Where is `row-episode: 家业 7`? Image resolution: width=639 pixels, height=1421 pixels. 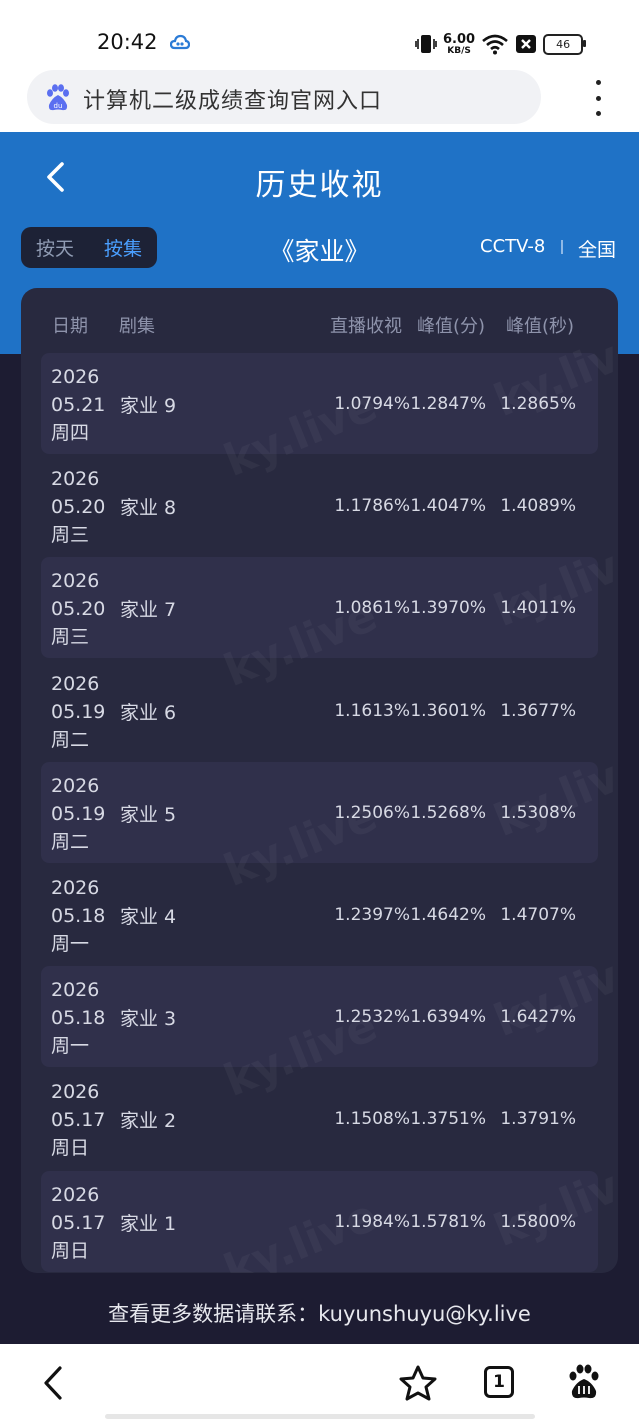
row-episode: 家业 7 is located at coordinates (148, 610).